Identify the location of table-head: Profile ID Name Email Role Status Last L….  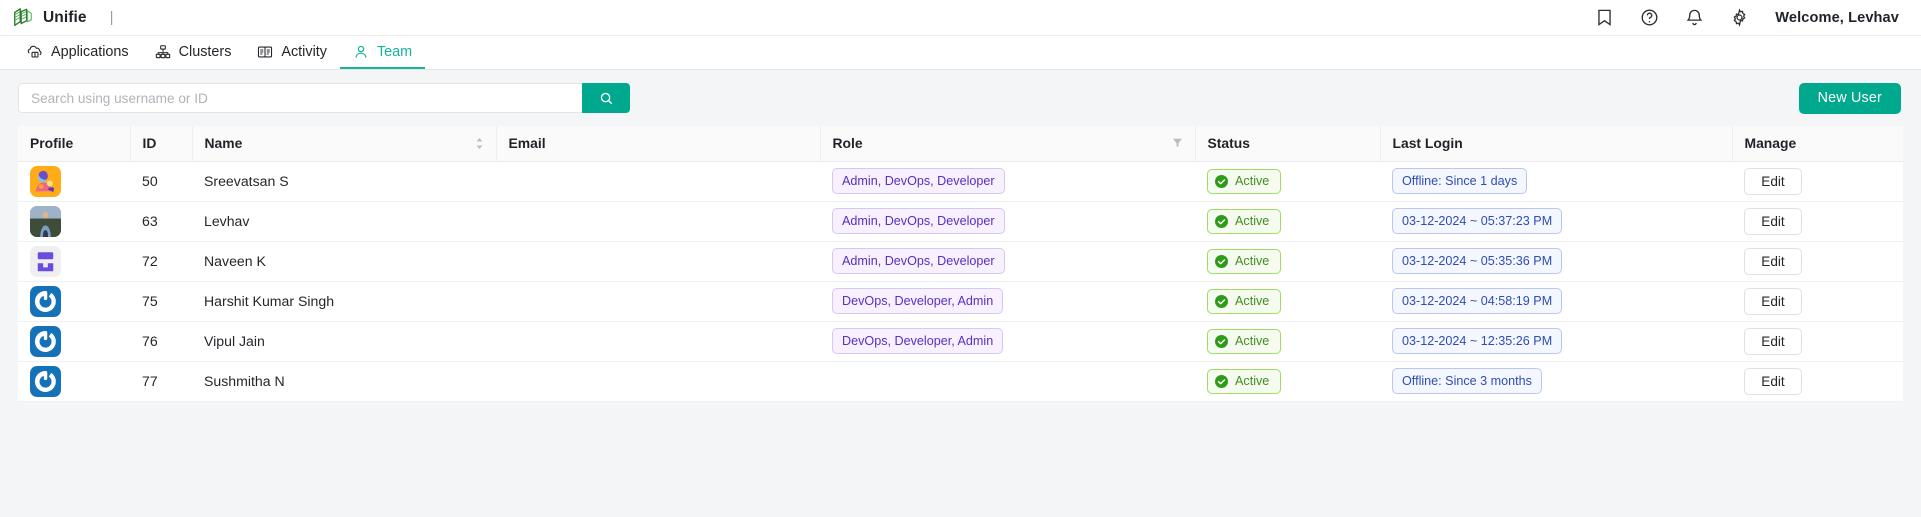
(960, 144).